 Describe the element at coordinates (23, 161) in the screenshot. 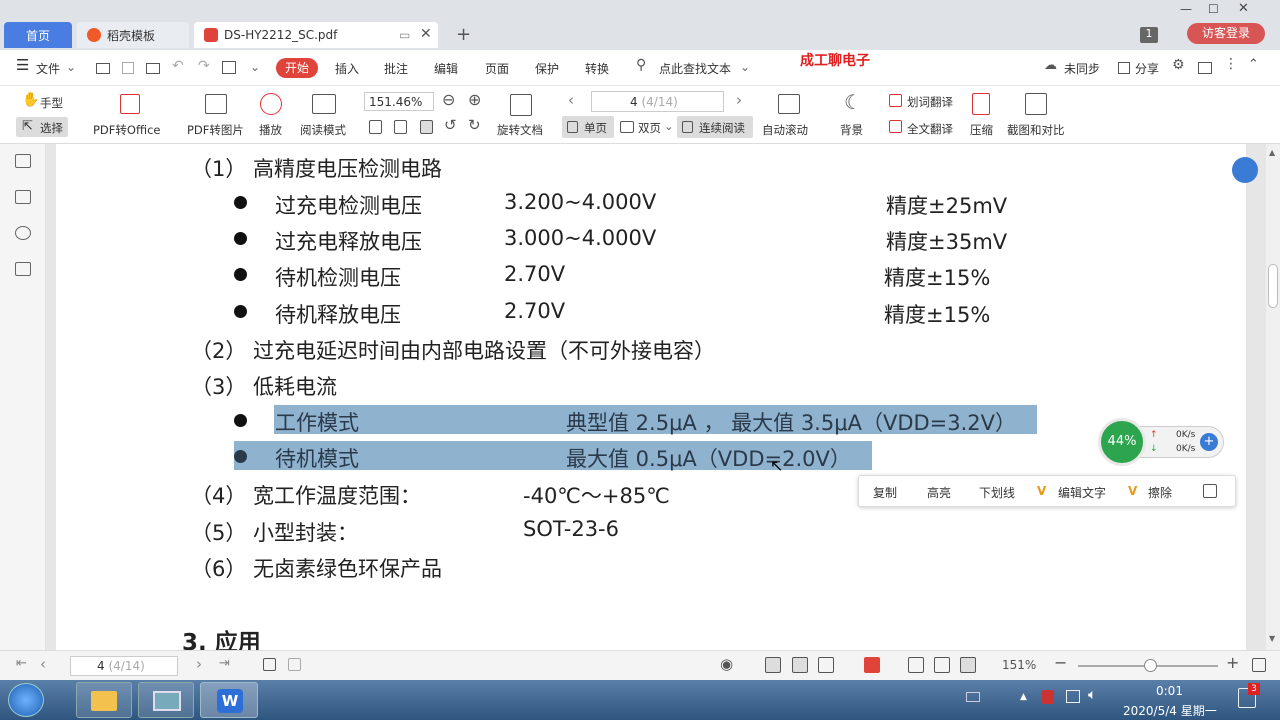

I see `thumbnails-icon` at that location.